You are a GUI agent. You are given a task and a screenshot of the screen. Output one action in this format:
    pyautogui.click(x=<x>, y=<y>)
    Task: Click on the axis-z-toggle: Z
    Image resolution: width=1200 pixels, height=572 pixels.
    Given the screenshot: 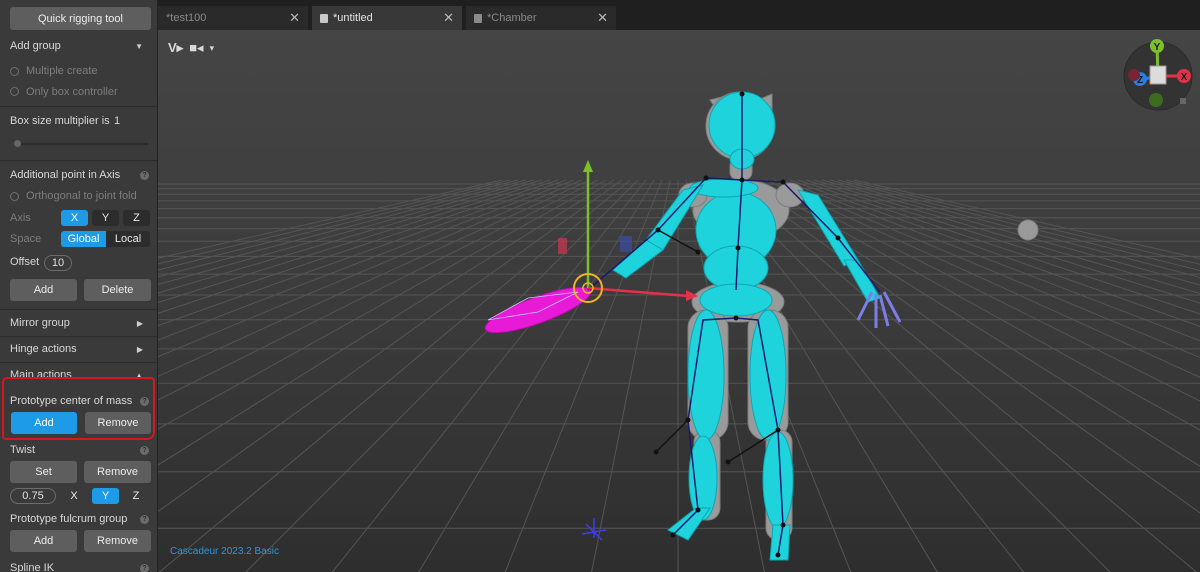 What is the action you would take?
    pyautogui.click(x=136, y=218)
    